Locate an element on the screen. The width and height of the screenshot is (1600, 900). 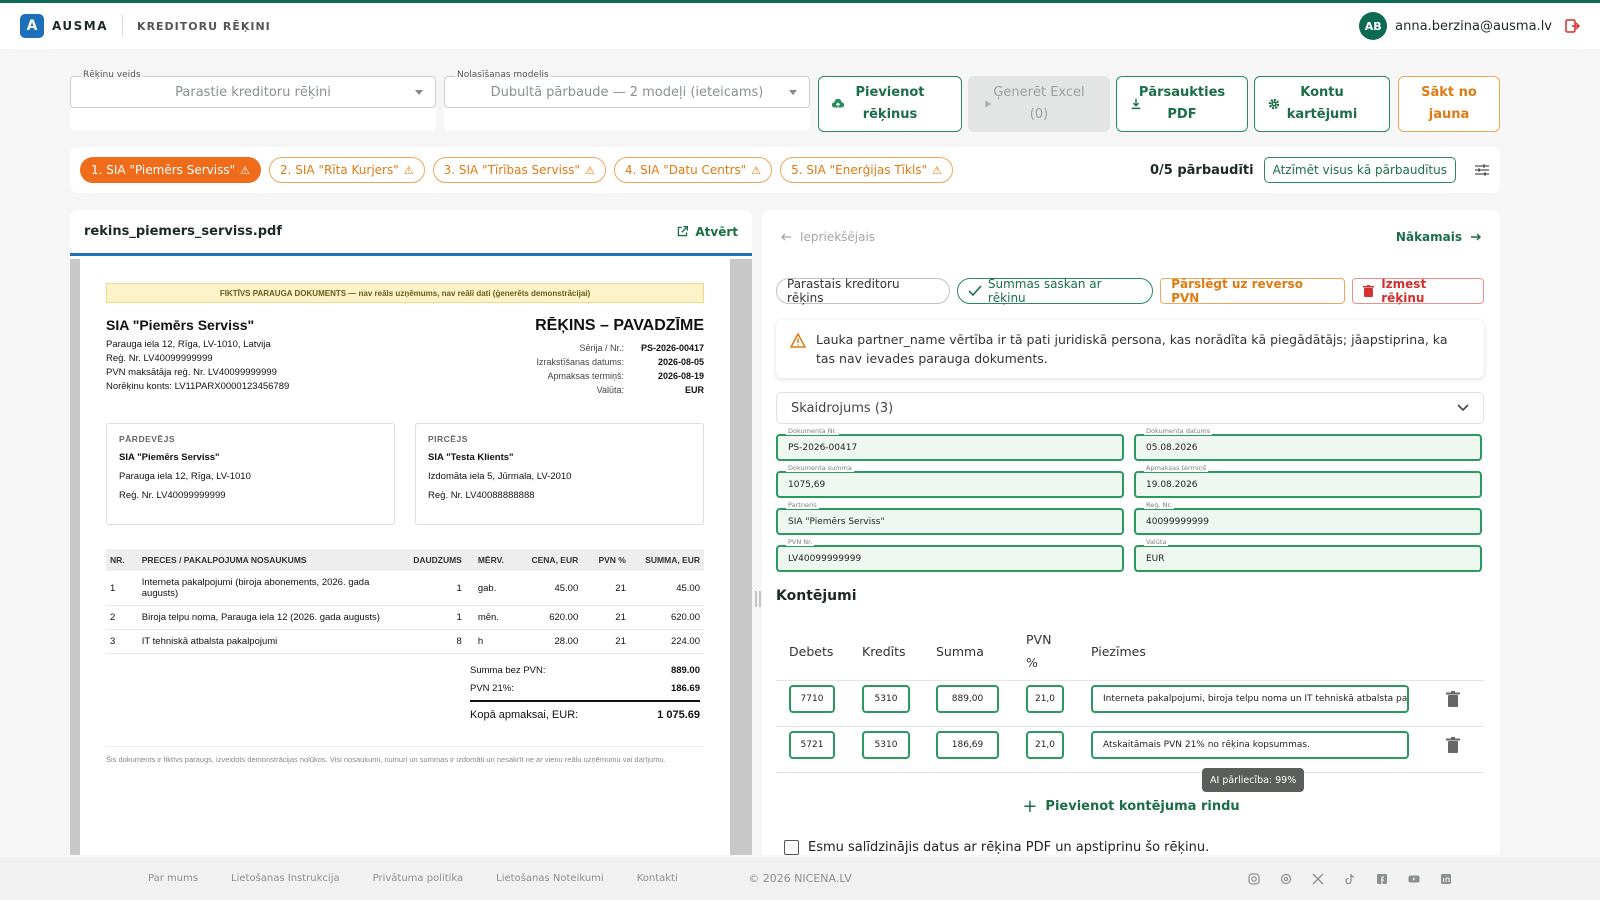
previous-button: Iepriekšējais is located at coordinates (827, 237).